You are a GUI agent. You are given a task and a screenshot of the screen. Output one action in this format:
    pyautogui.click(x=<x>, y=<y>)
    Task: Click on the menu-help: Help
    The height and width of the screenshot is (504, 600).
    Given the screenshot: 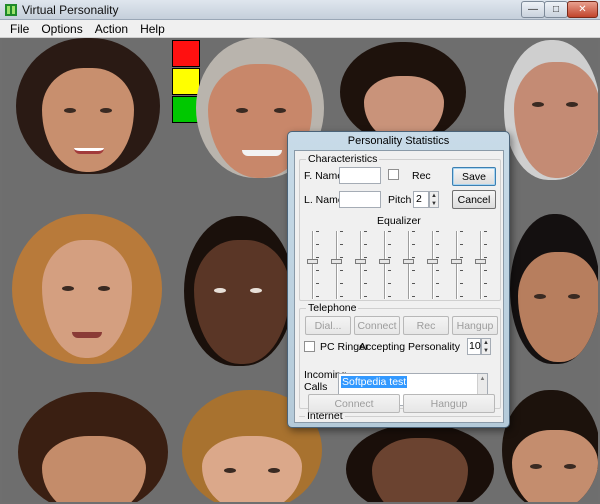 What is the action you would take?
    pyautogui.click(x=152, y=29)
    